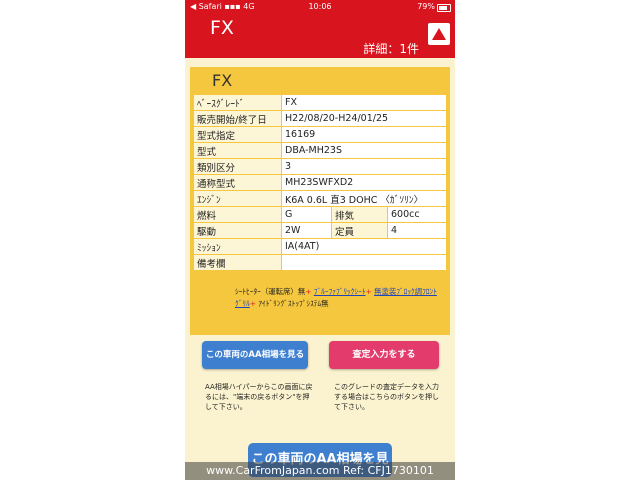 This screenshot has width=640, height=480. Describe the element at coordinates (320, 471) in the screenshot. I see `watermark: www.CarFromJapan.com Ref: CFJ1730101` at that location.